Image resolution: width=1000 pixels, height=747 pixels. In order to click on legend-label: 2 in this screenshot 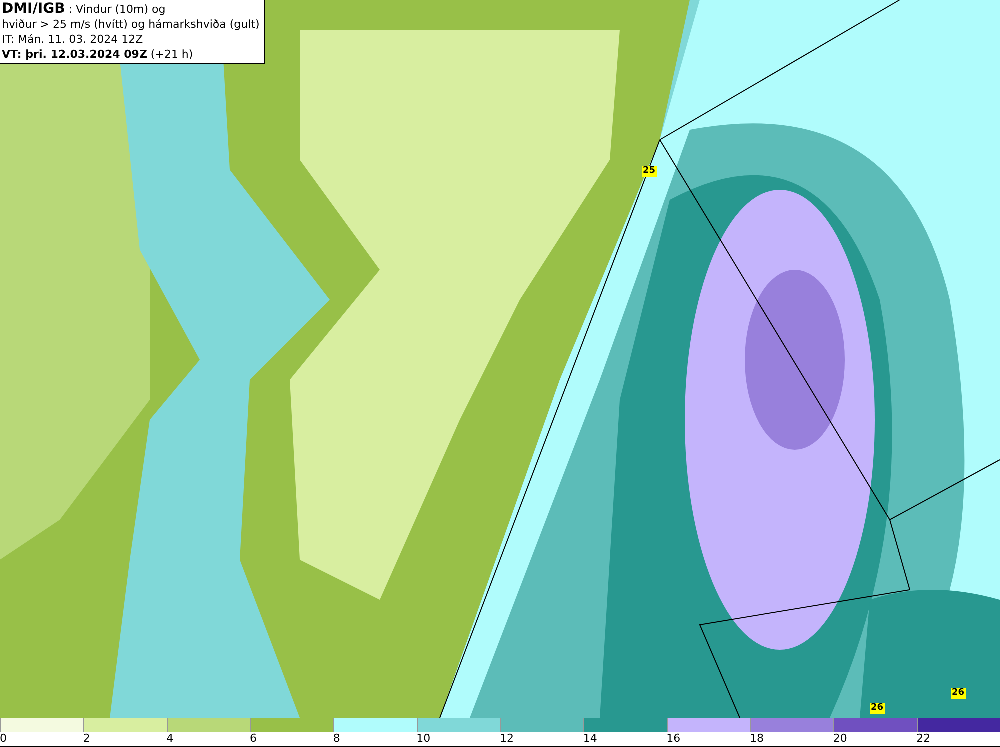, I will do `click(86, 739)`.